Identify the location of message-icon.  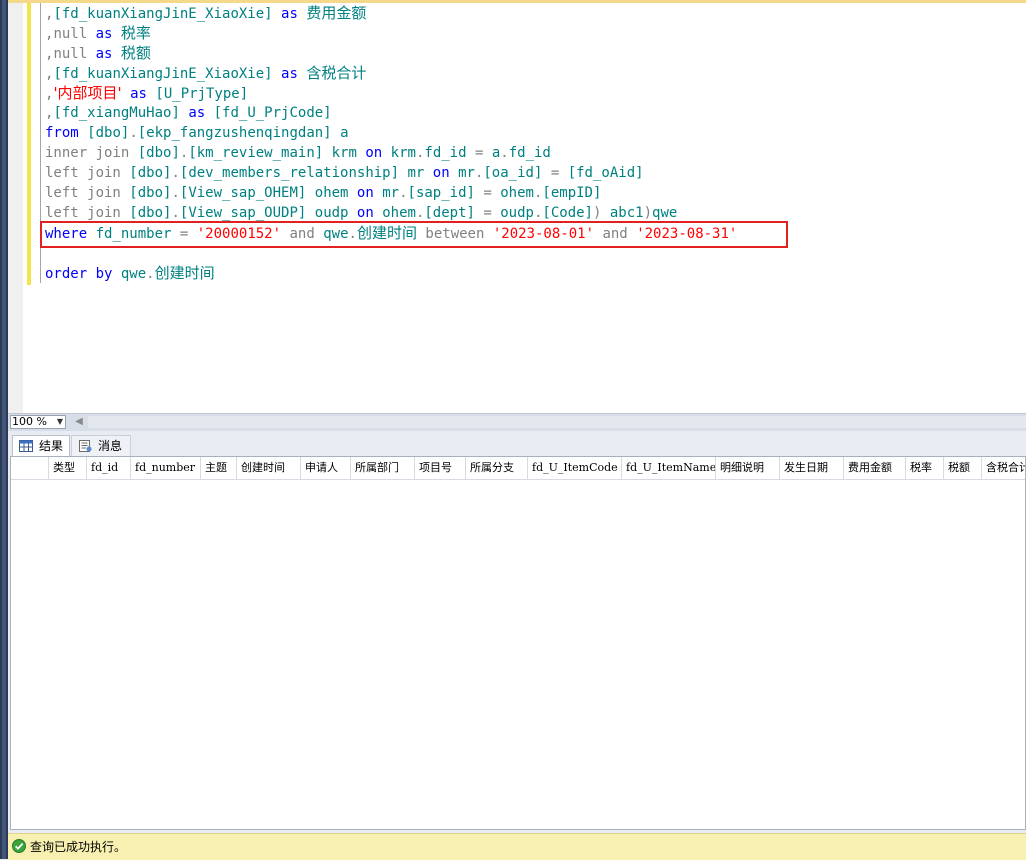
(85, 446).